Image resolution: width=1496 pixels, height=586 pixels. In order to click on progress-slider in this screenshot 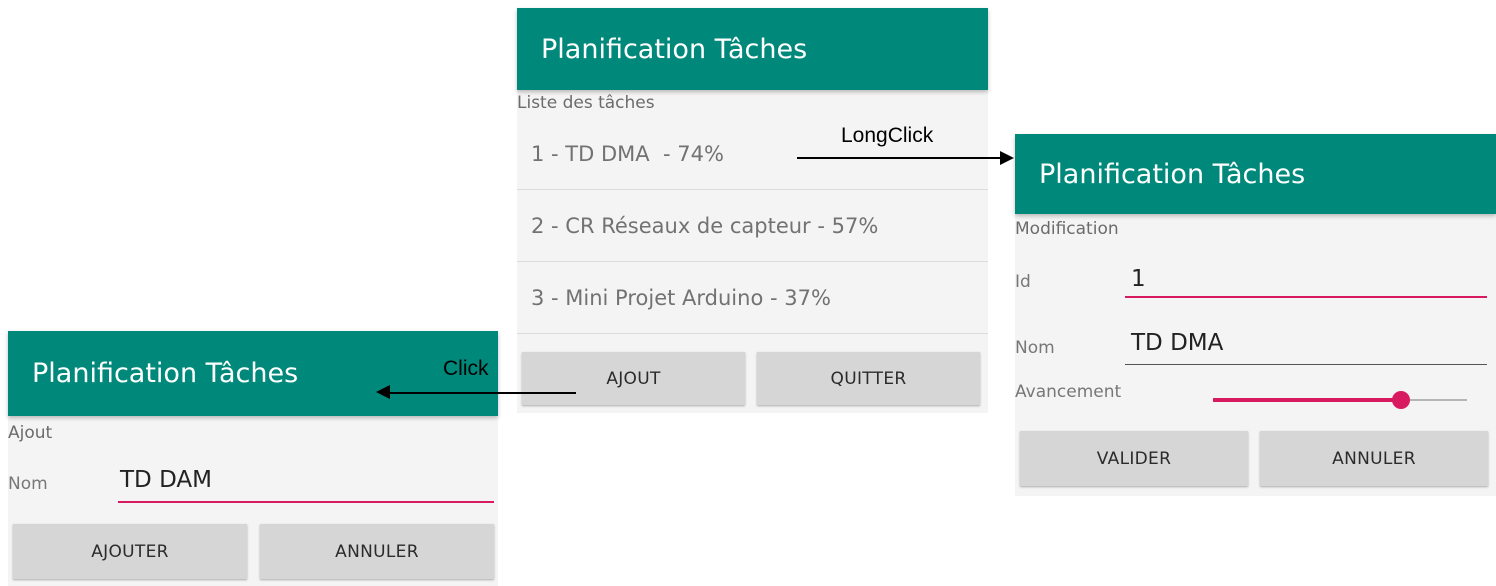, I will do `click(1340, 400)`.